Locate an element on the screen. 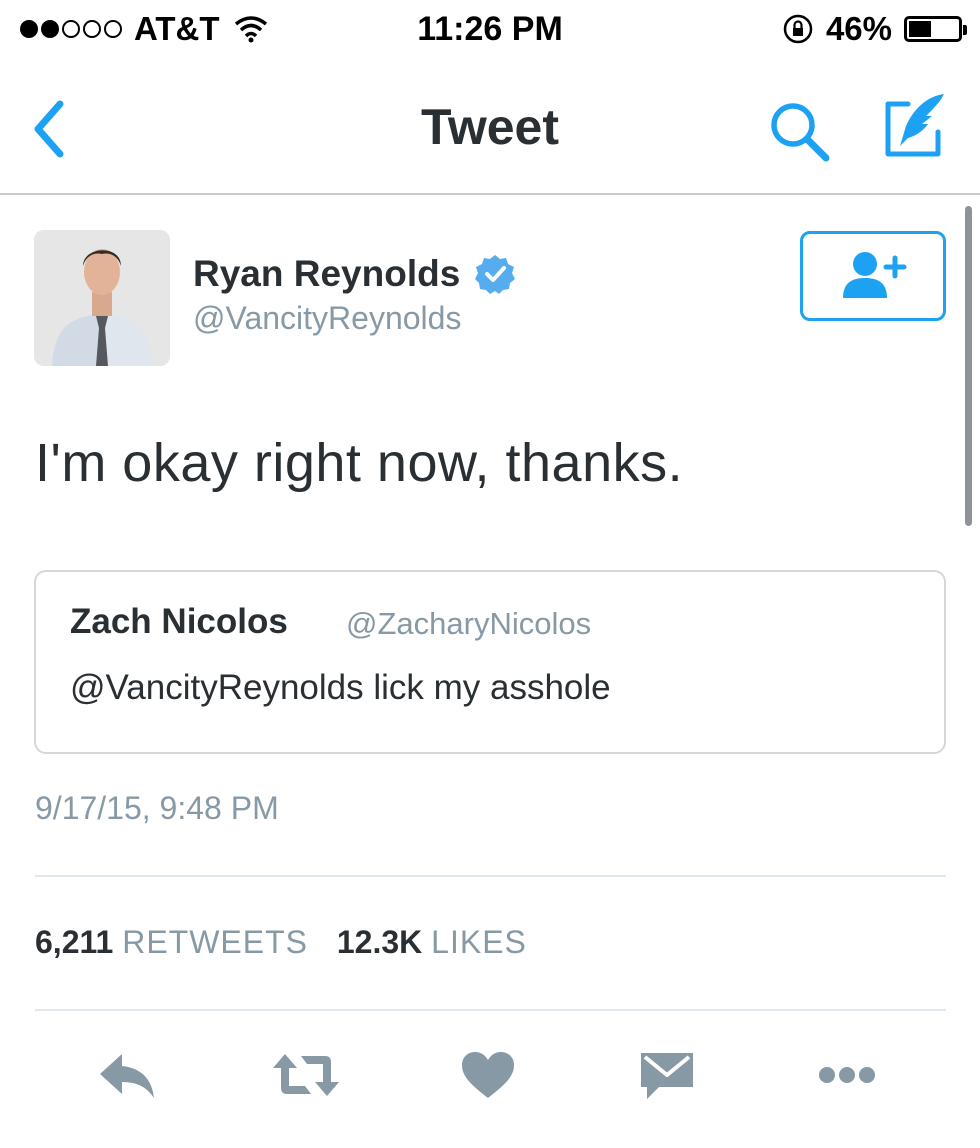  likes-stat: 12.3K LIKES is located at coordinates (432, 942).